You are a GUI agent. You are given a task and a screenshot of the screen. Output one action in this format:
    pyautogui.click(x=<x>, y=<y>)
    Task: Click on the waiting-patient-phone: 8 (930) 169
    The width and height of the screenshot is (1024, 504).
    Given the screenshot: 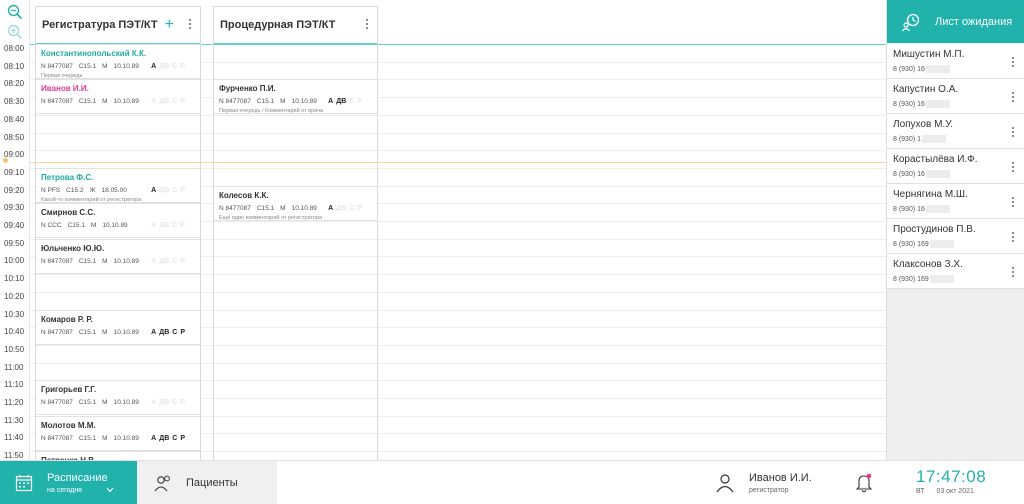 What is the action you would take?
    pyautogui.click(x=958, y=244)
    